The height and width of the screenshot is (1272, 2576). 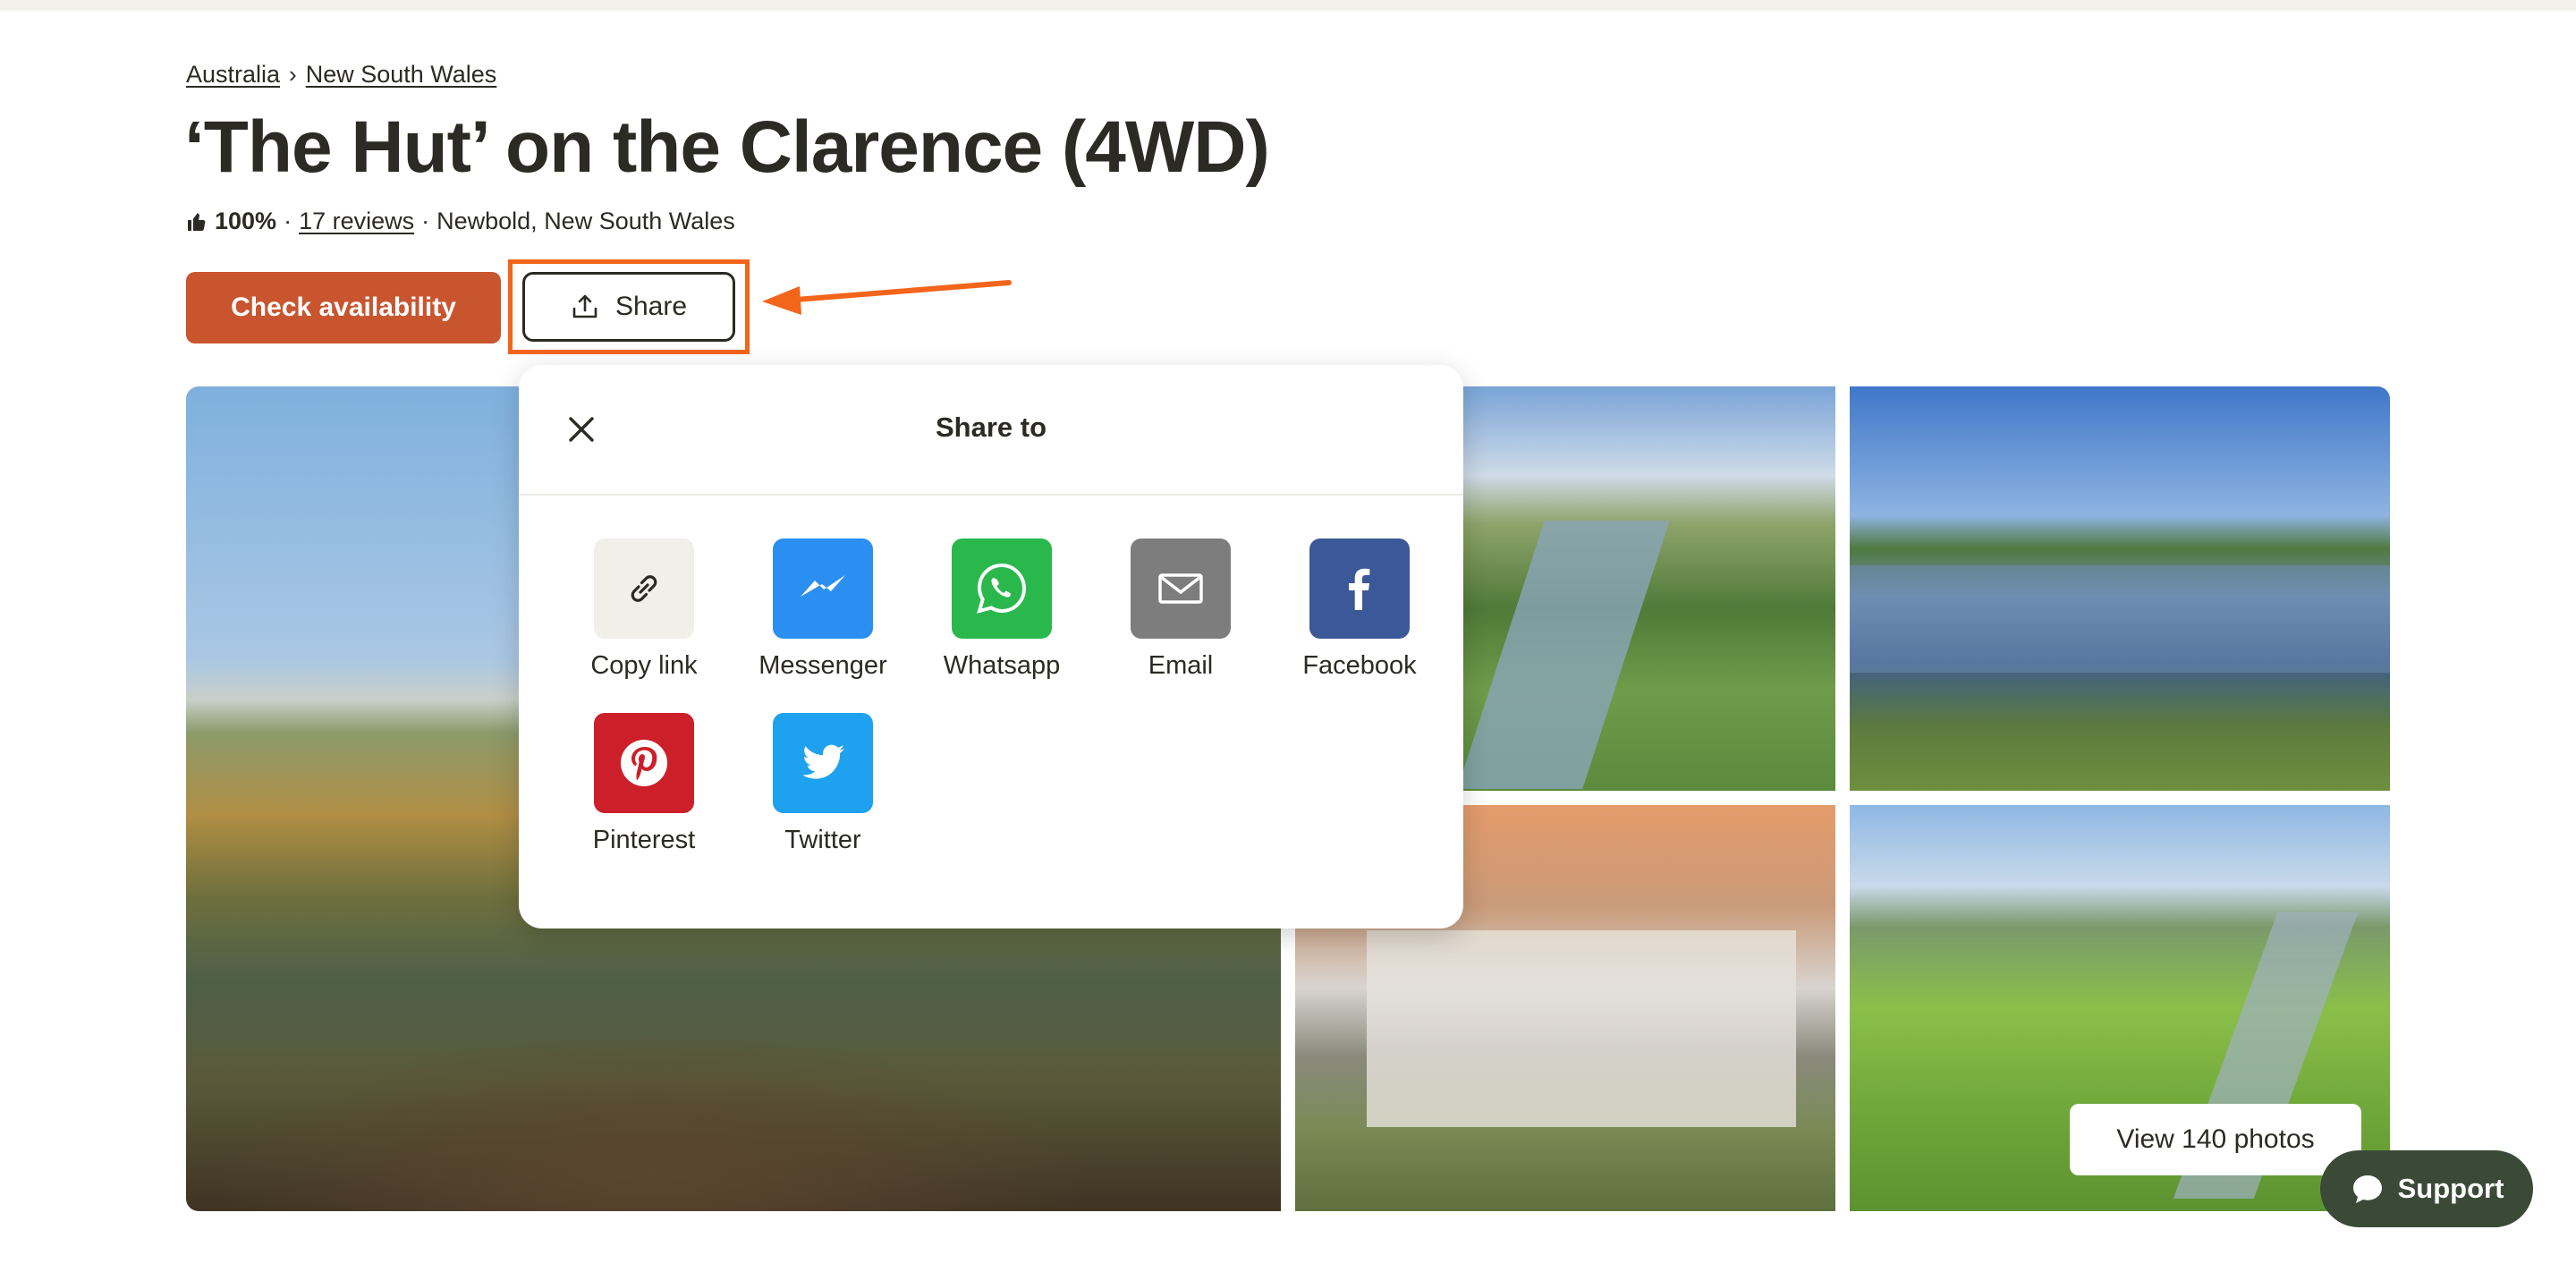 I want to click on copy-link-tile, so click(x=644, y=588).